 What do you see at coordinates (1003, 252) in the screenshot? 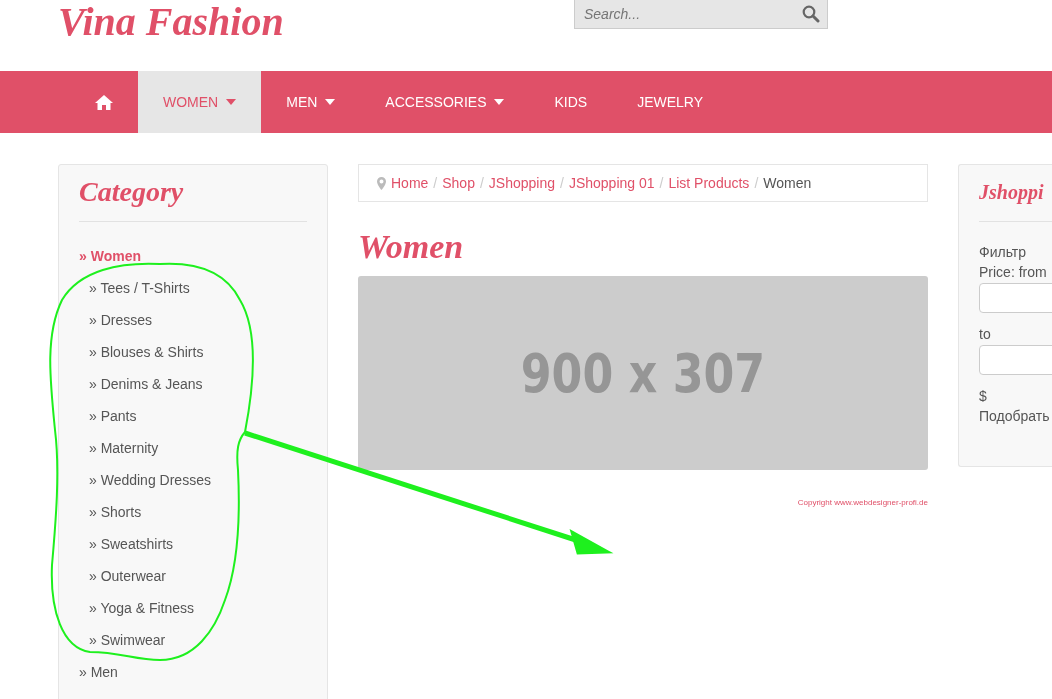
I see `filter-caption: Фильтр` at bounding box center [1003, 252].